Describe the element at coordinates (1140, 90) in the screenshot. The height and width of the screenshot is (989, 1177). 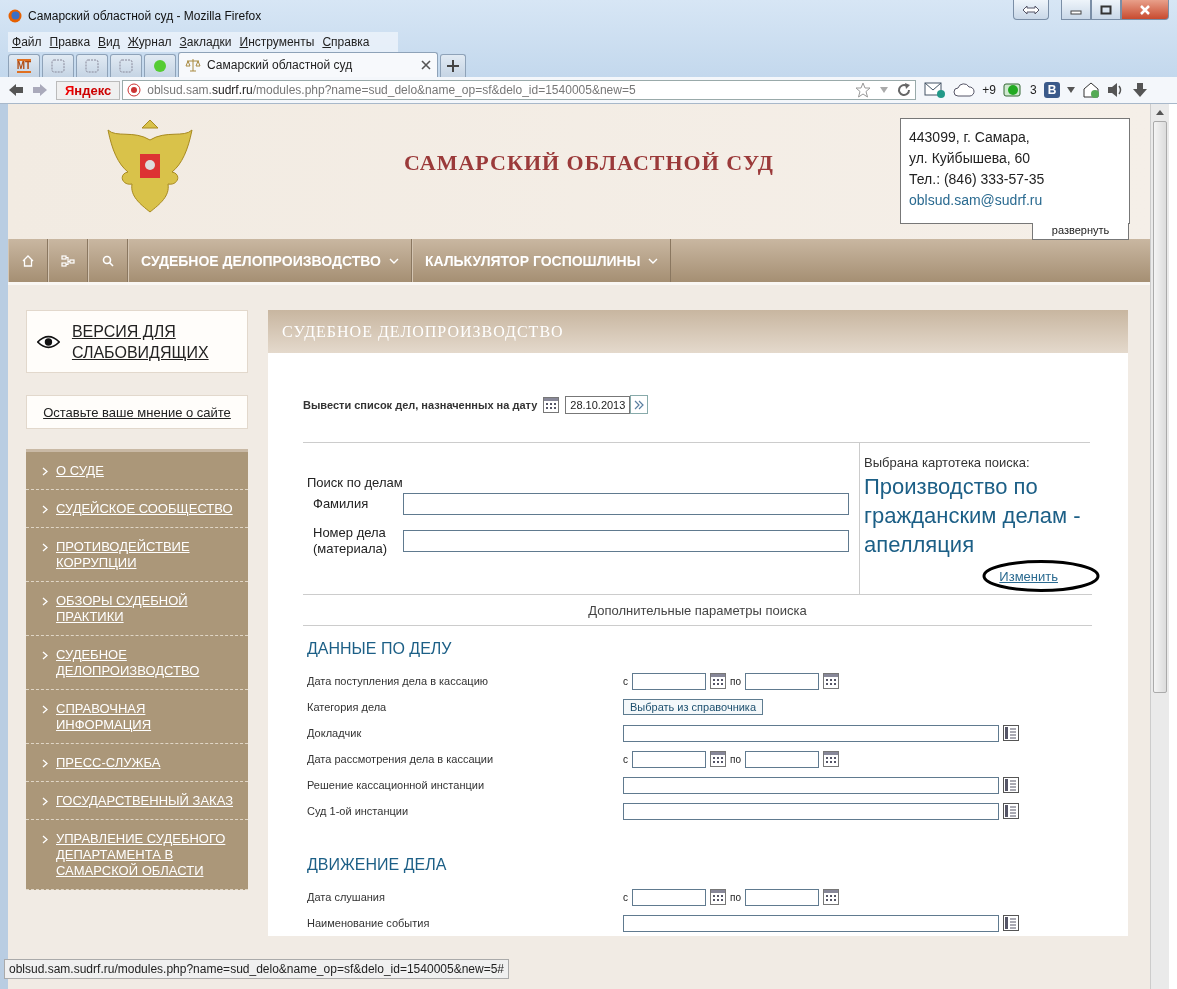
I see `download-icon` at that location.